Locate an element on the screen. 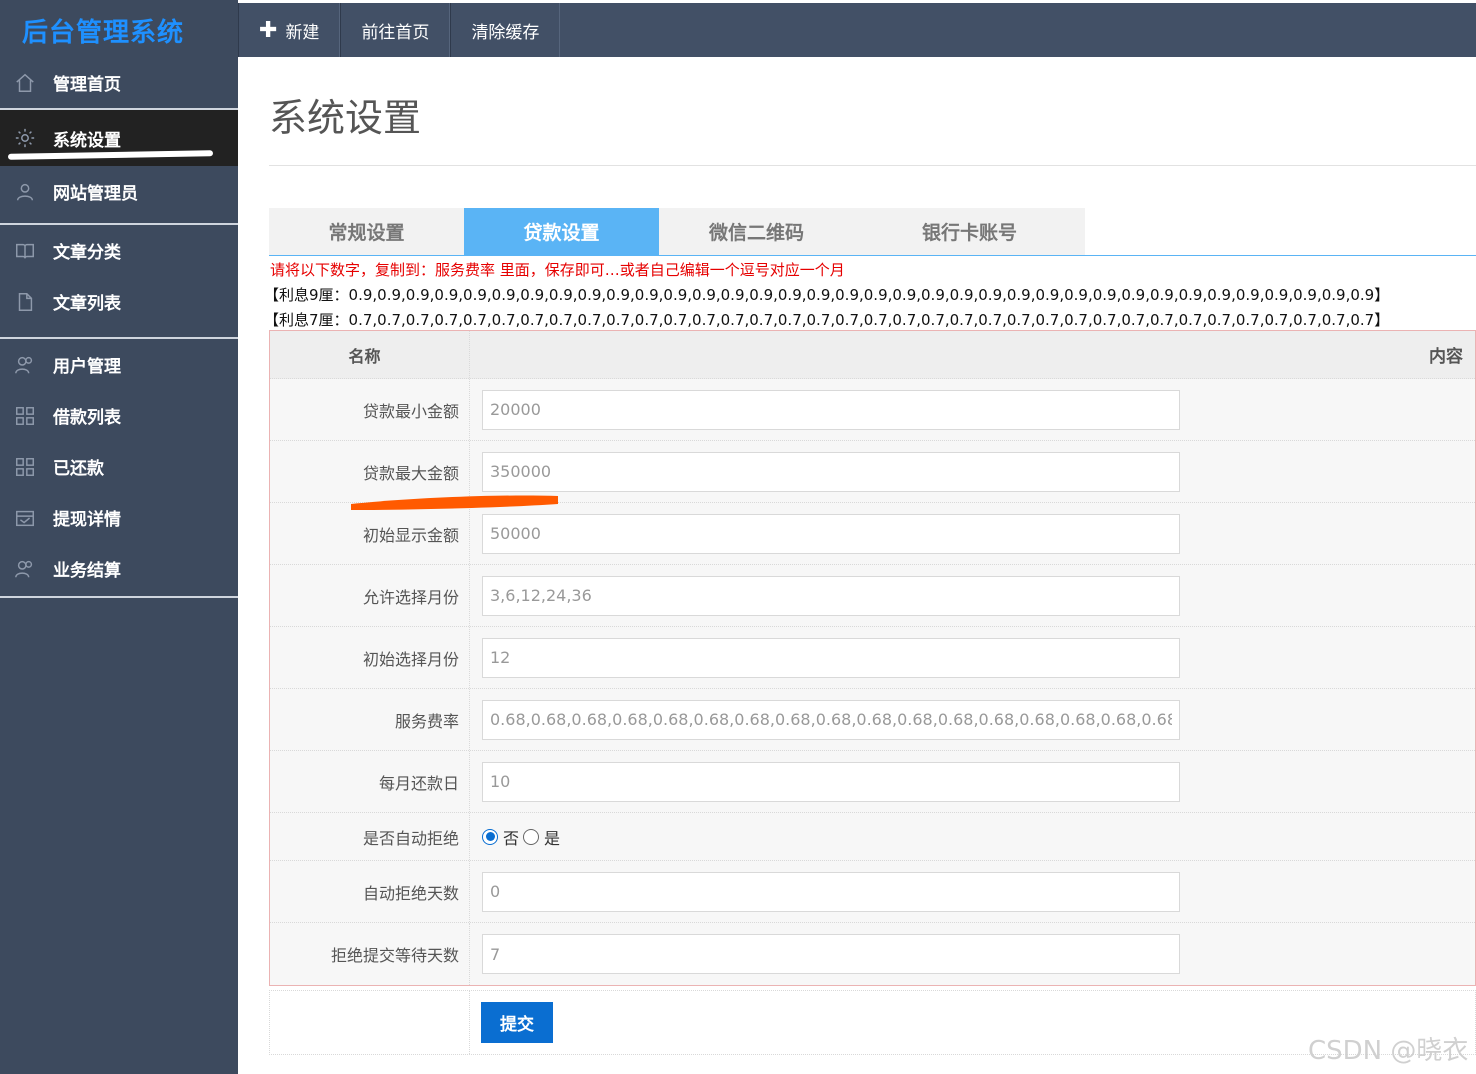  file-icon is located at coordinates (25, 302).